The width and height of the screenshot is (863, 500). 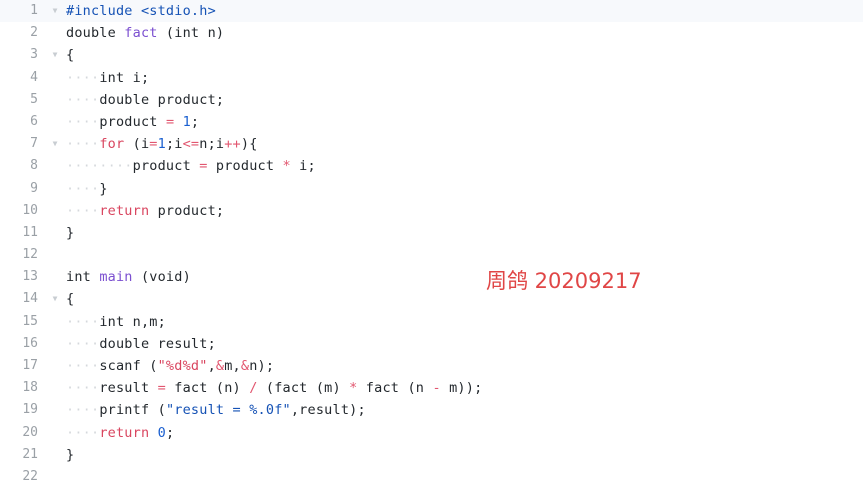 I want to click on token-plain: (void), so click(x=161, y=277).